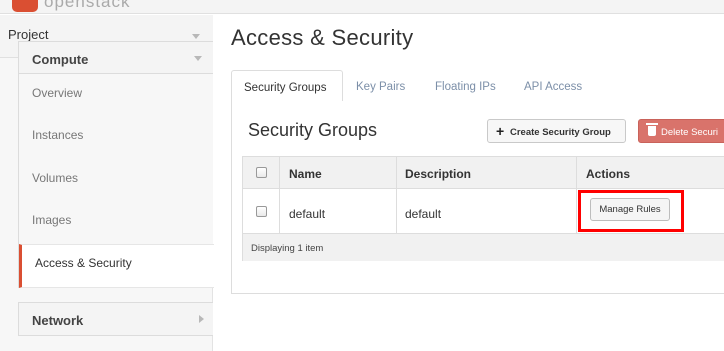 The height and width of the screenshot is (351, 724). I want to click on sidebar-project-label: Project, so click(28, 34).